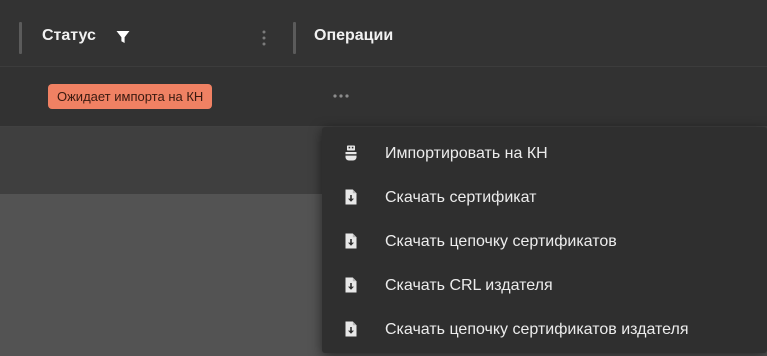 The height and width of the screenshot is (356, 767). I want to click on column-header-operations: Операции, so click(354, 35).